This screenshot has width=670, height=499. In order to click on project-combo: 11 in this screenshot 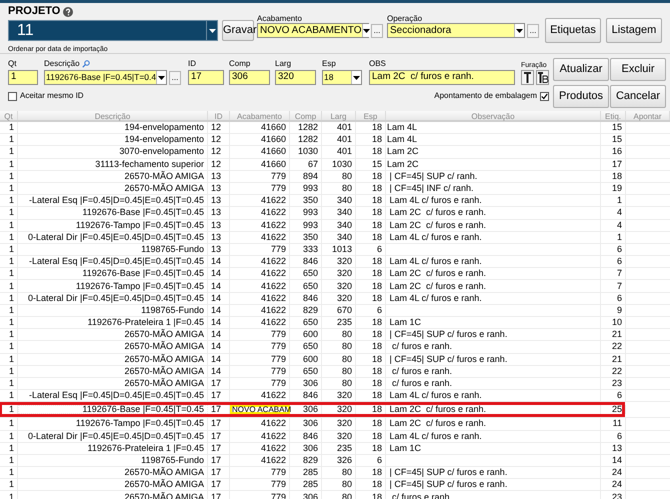, I will do `click(113, 30)`.